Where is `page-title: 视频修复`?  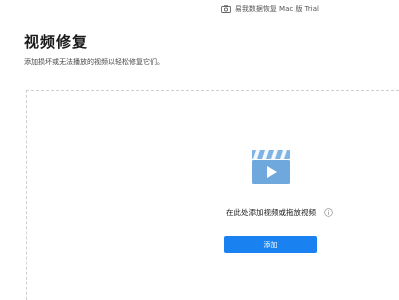
page-title: 视频修复 is located at coordinates (56, 42).